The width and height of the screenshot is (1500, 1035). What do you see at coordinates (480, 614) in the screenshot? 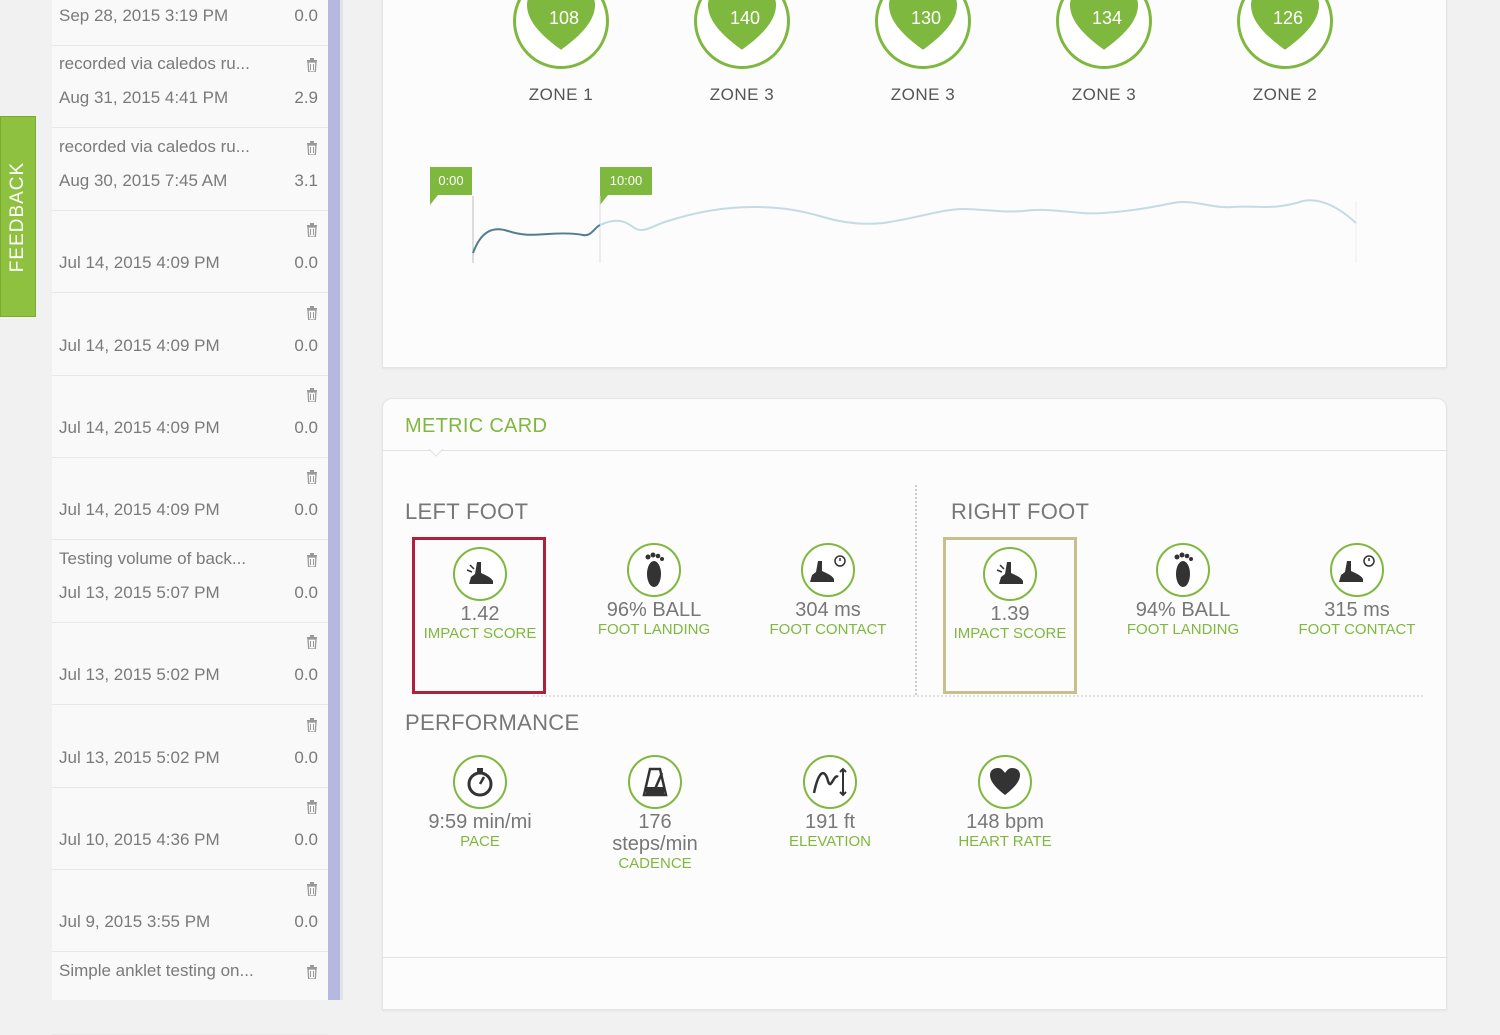
I see `left-impact-value: 1.42` at bounding box center [480, 614].